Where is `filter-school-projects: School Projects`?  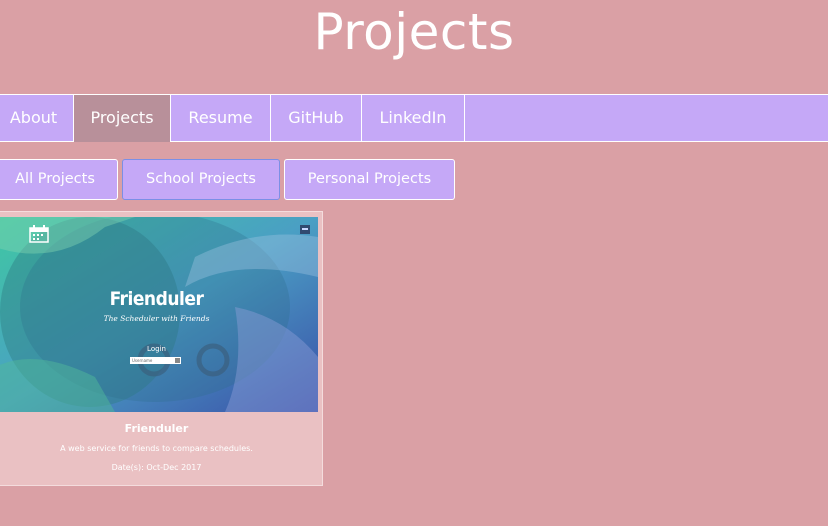
filter-school-projects: School Projects is located at coordinates (201, 179).